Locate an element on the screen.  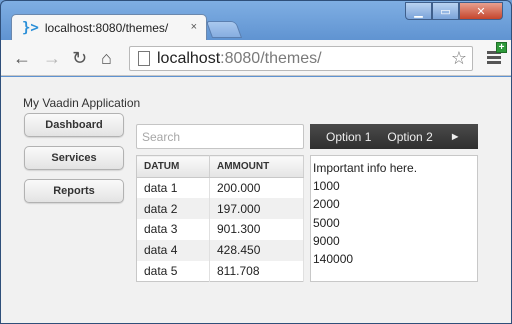
menubar: Option 1 Option 2 ► is located at coordinates (394, 136).